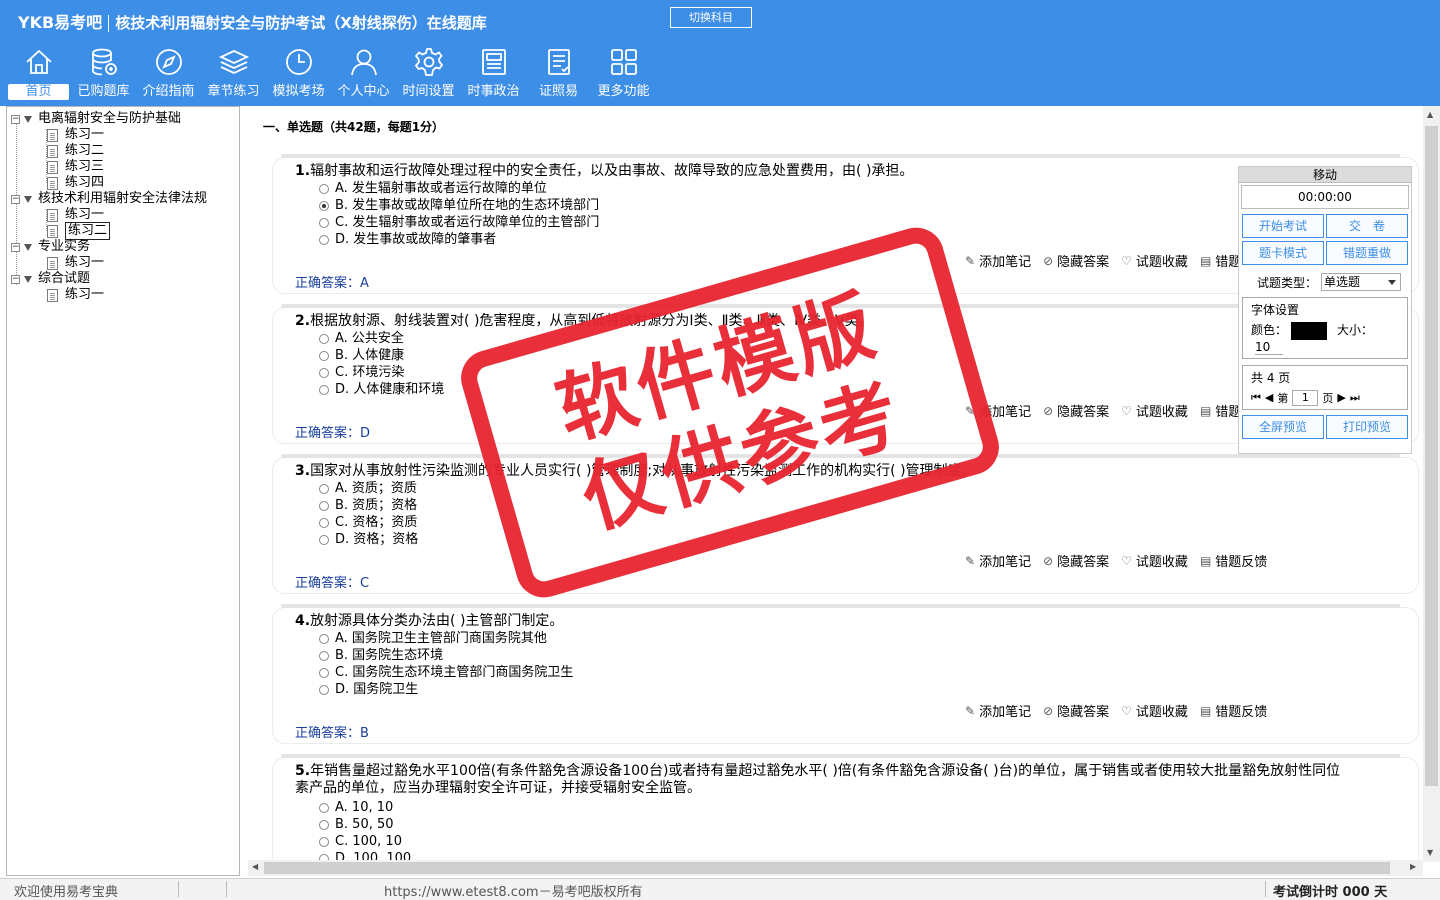 The height and width of the screenshot is (900, 1440). Describe the element at coordinates (1341, 397) in the screenshot. I see `next-page-icon: ▶` at that location.